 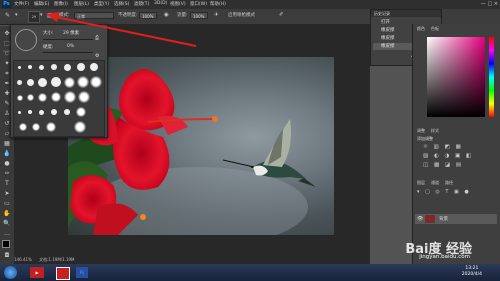 What do you see at coordinates (435, 183) in the screenshot?
I see `tab-channels: 通道` at bounding box center [435, 183].